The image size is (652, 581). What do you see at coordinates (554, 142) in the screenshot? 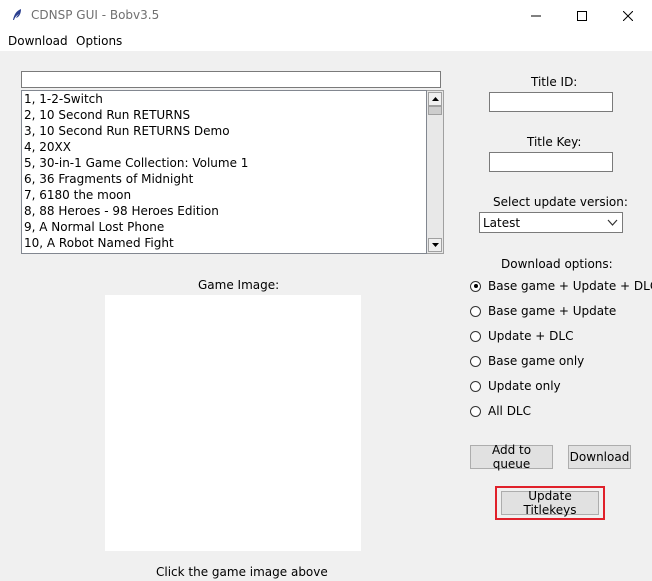
I see `title-key-label: Title Key:` at bounding box center [554, 142].